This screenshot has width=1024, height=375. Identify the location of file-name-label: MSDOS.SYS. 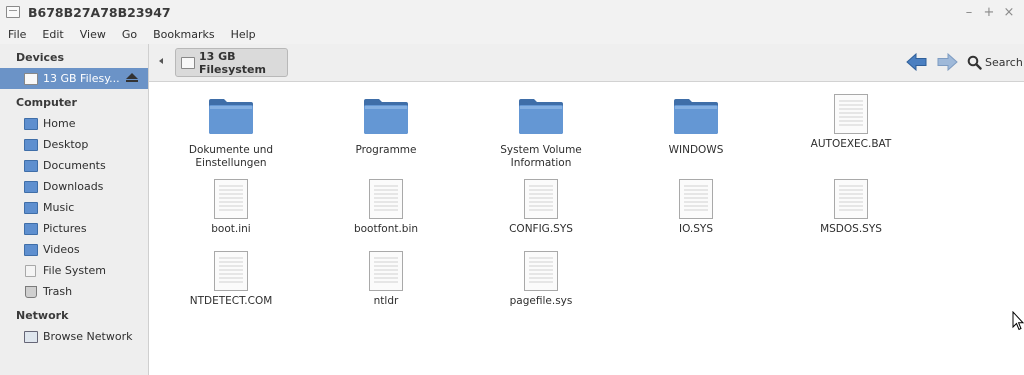
(851, 229).